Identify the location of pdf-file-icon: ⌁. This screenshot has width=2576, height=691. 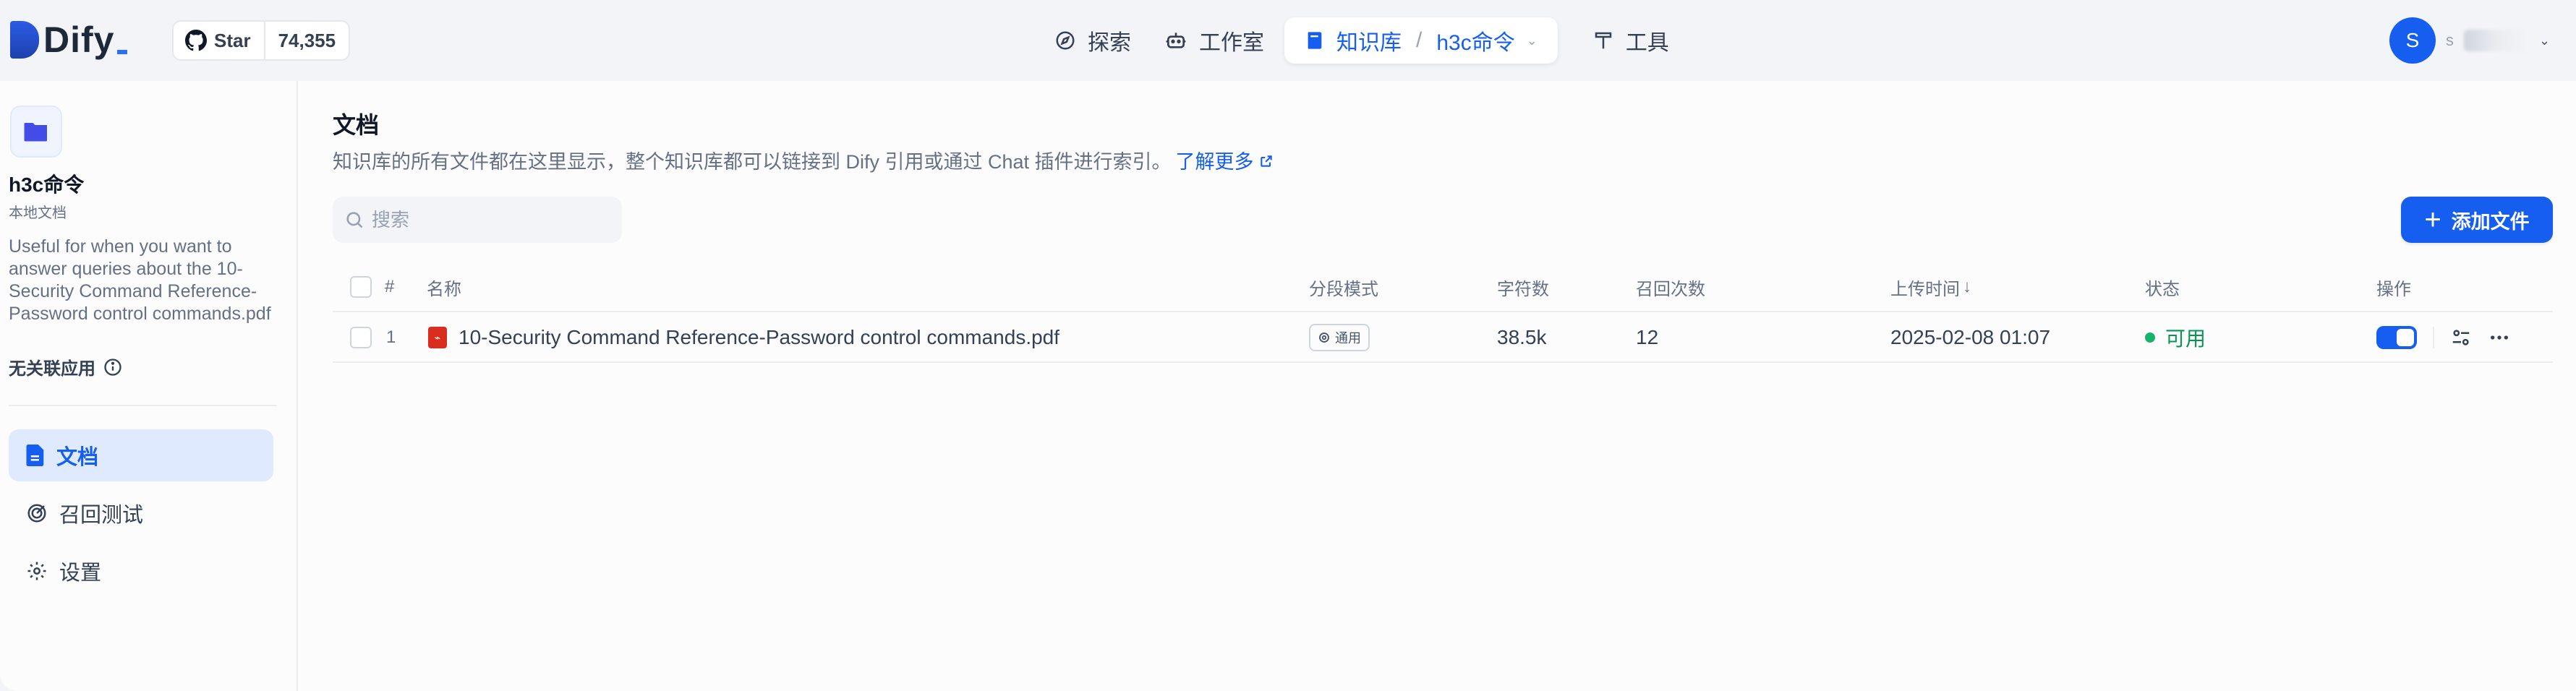
(438, 337).